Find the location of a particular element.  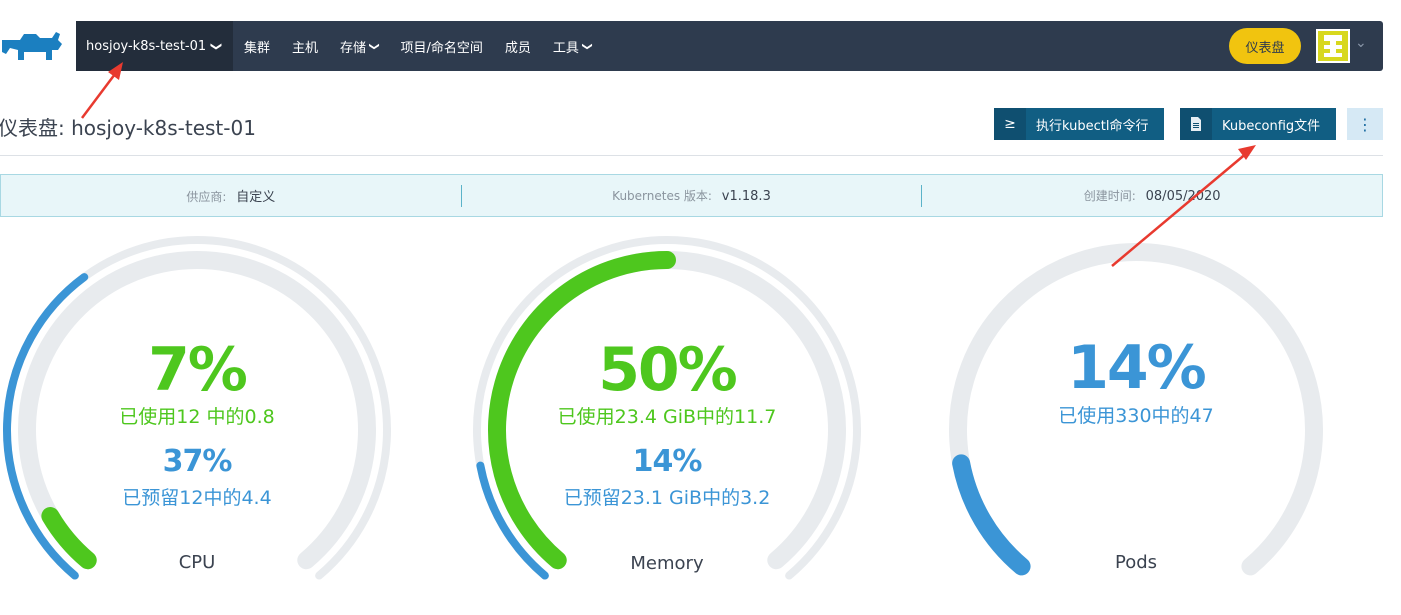

pods-used-percent: 14% is located at coordinates (1137, 368).